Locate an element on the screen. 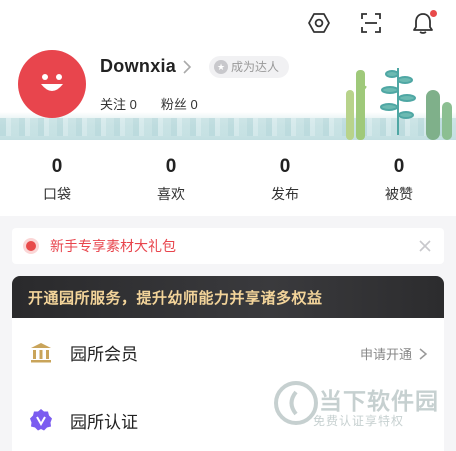 This screenshot has height=451, width=456. star-icon: ★ is located at coordinates (221, 67).